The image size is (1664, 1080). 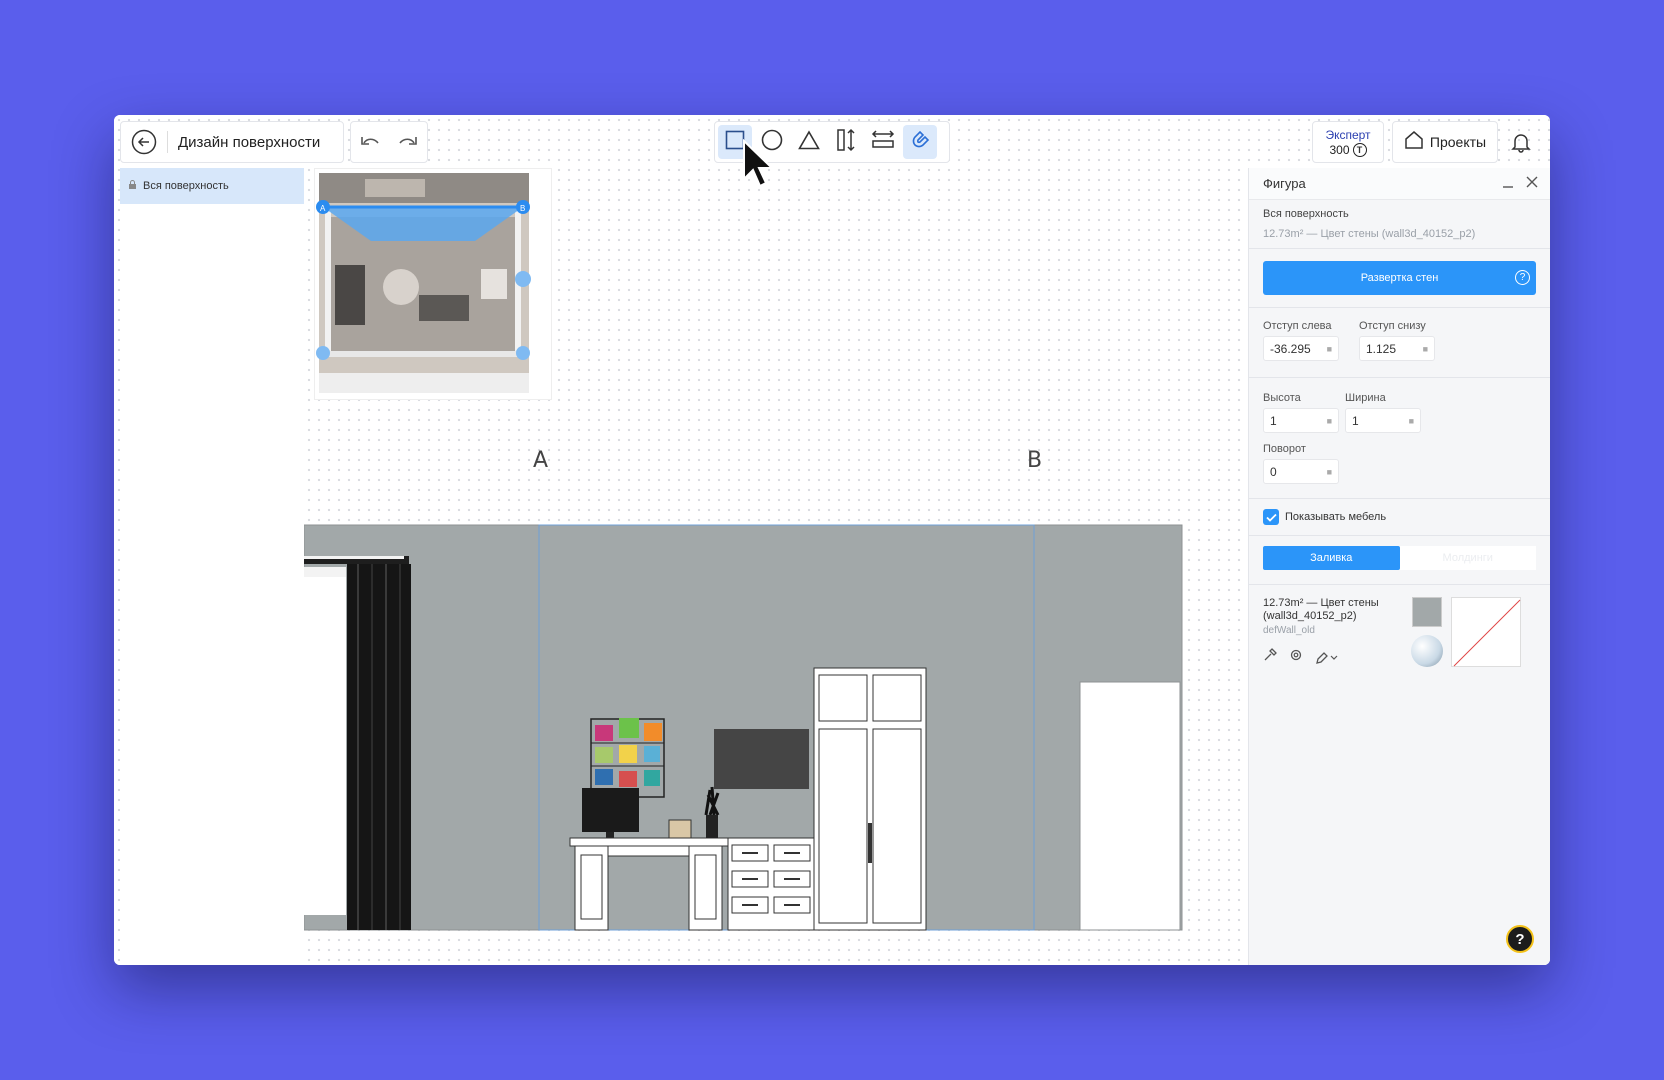 I want to click on triangle-tool, so click(x=809, y=142).